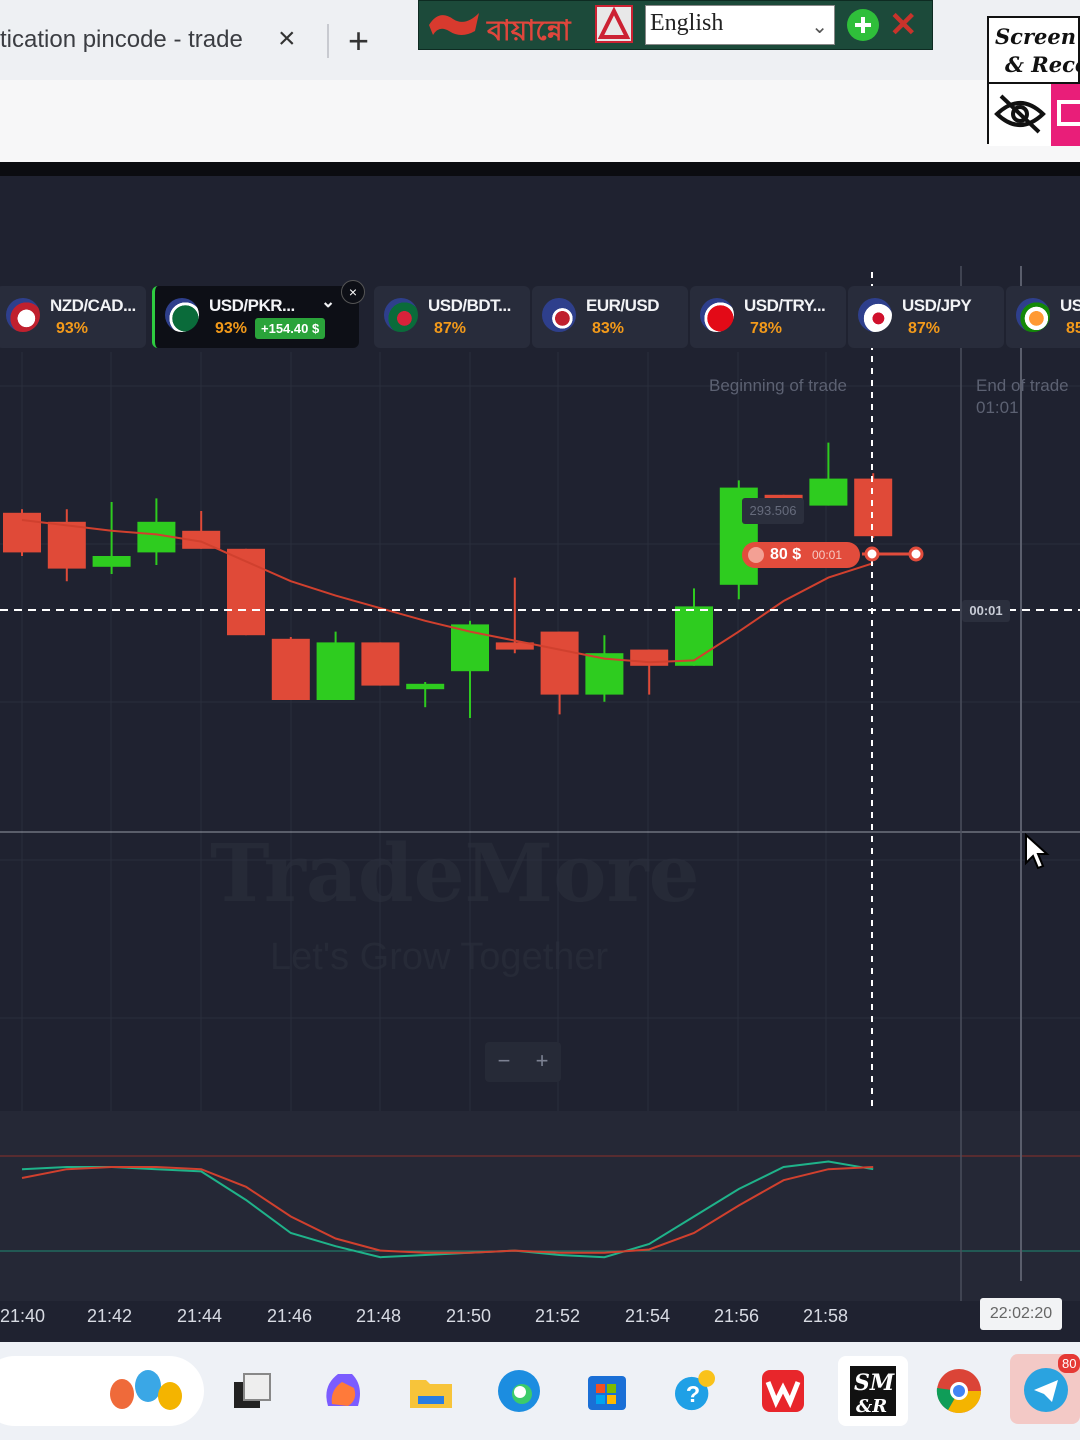 The width and height of the screenshot is (1080, 1440). What do you see at coordinates (786, 554) in the screenshot?
I see `trade-amount: 80 $` at bounding box center [786, 554].